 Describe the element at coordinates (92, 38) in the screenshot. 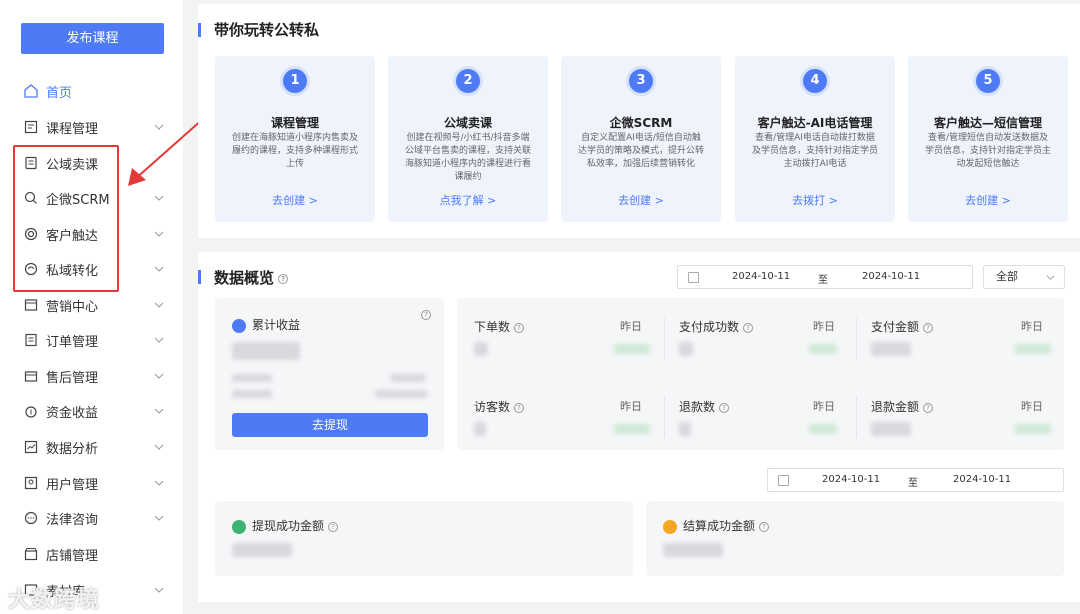

I see `publish-course-button: 发布课程` at that location.